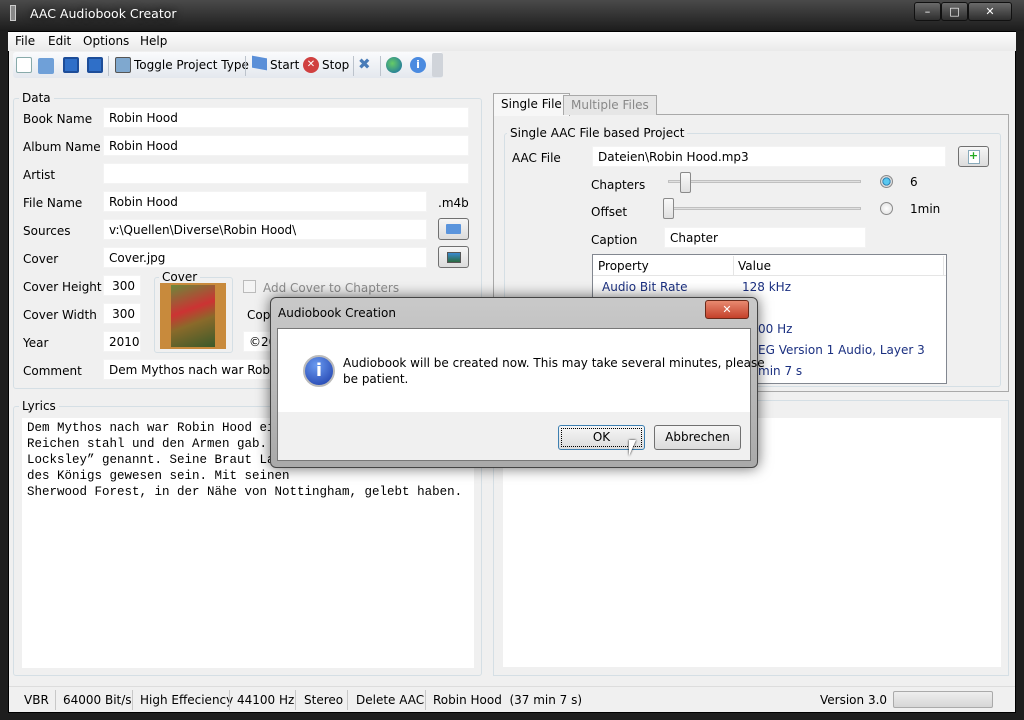  Describe the element at coordinates (122, 341) in the screenshot. I see `year-input: 2010` at that location.